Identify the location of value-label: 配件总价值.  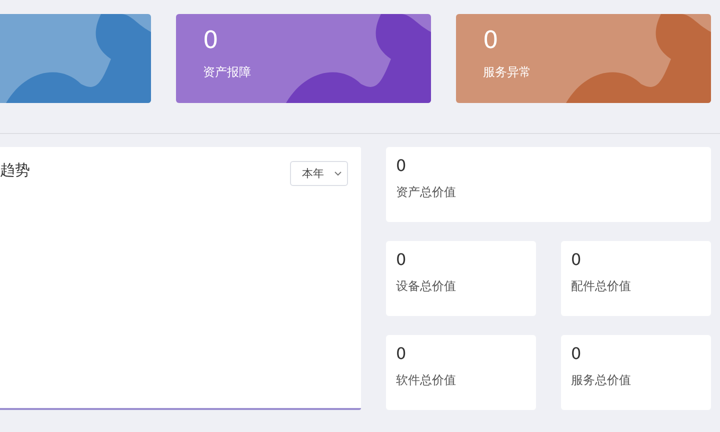
(601, 286).